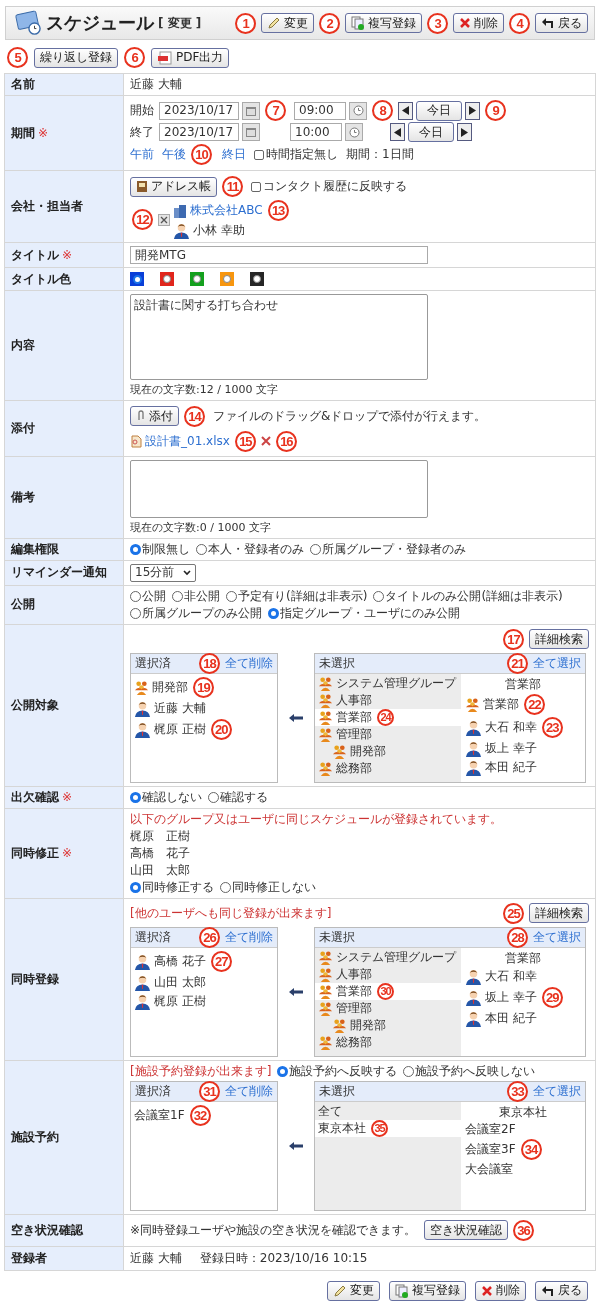 The height and width of the screenshot is (1305, 600). I want to click on pdf-export-button: PDF出力, so click(190, 57).